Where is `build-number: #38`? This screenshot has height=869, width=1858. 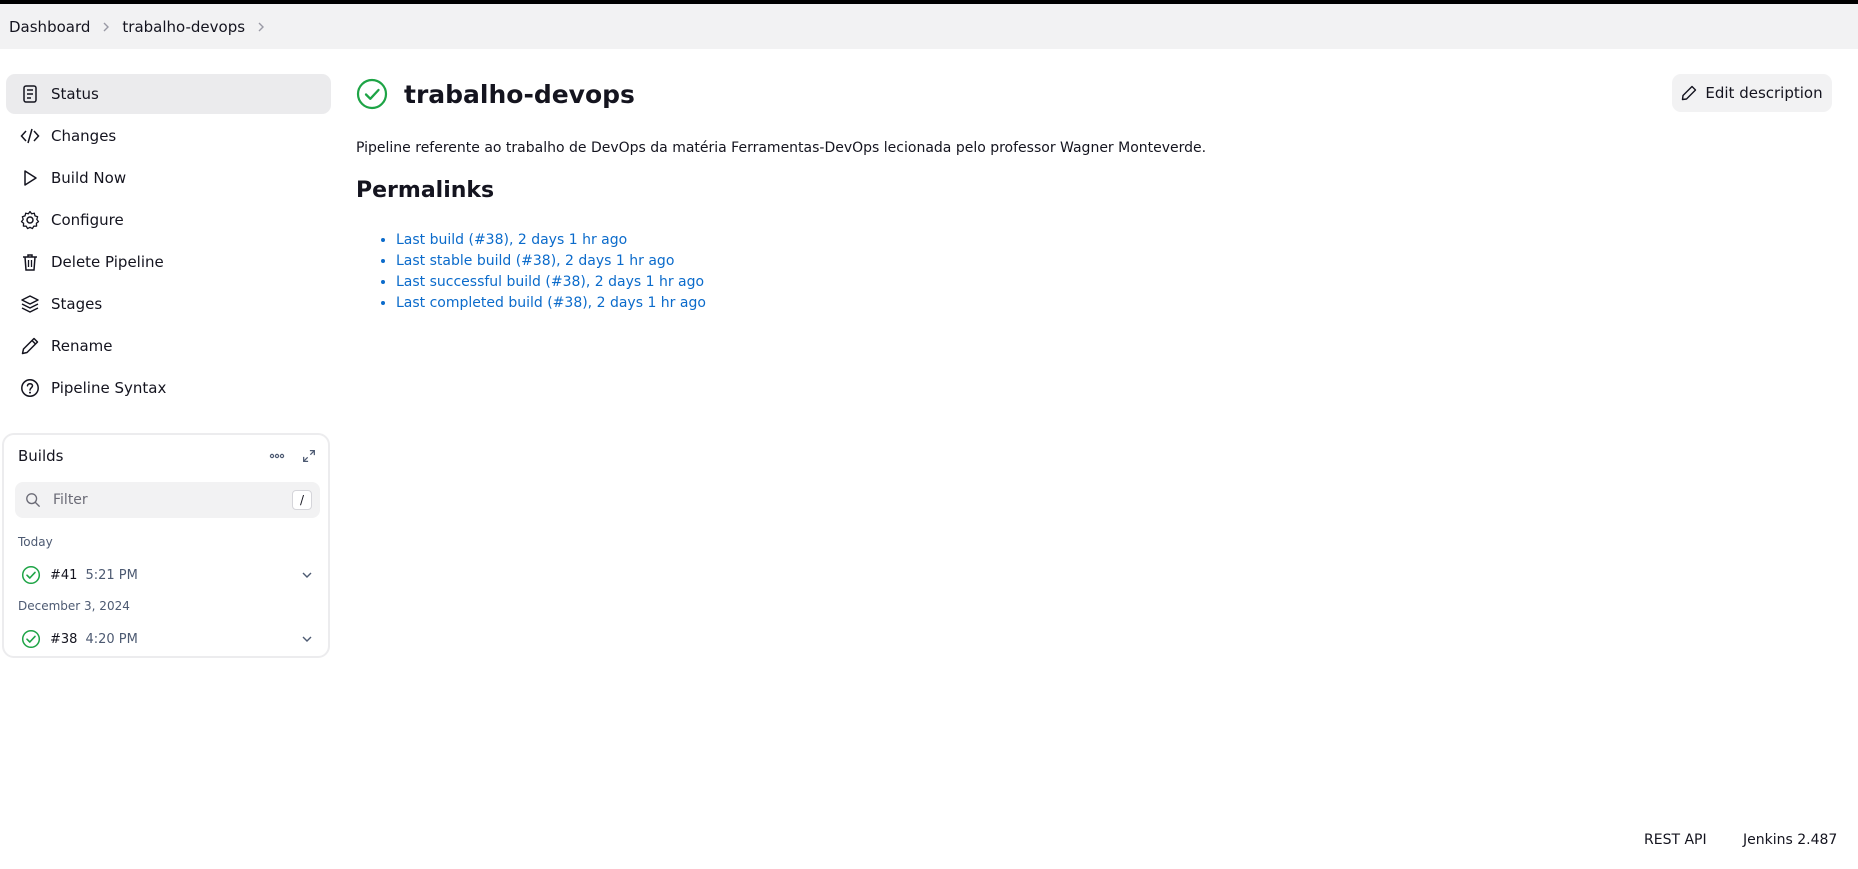
build-number: #38 is located at coordinates (63, 639).